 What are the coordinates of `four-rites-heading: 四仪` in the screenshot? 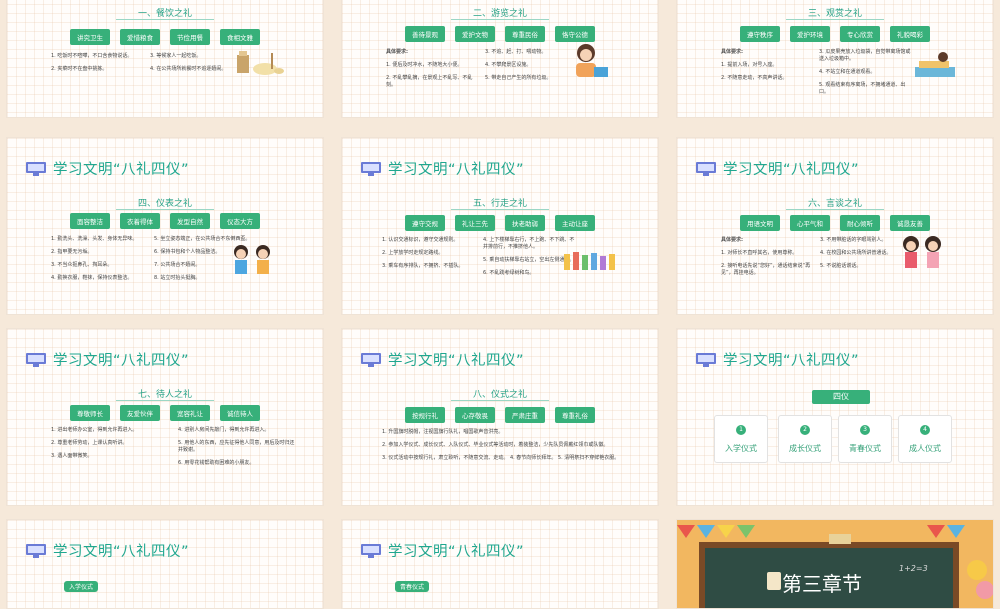 It's located at (841, 397).